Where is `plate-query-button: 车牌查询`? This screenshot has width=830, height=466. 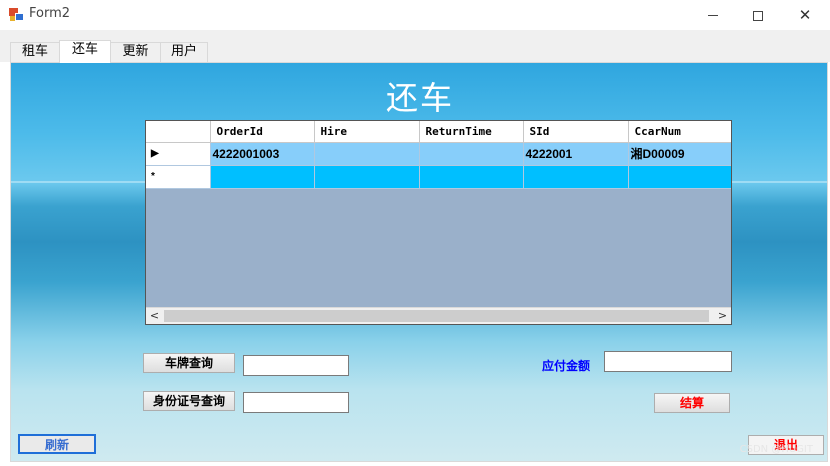 plate-query-button: 车牌查询 is located at coordinates (189, 363).